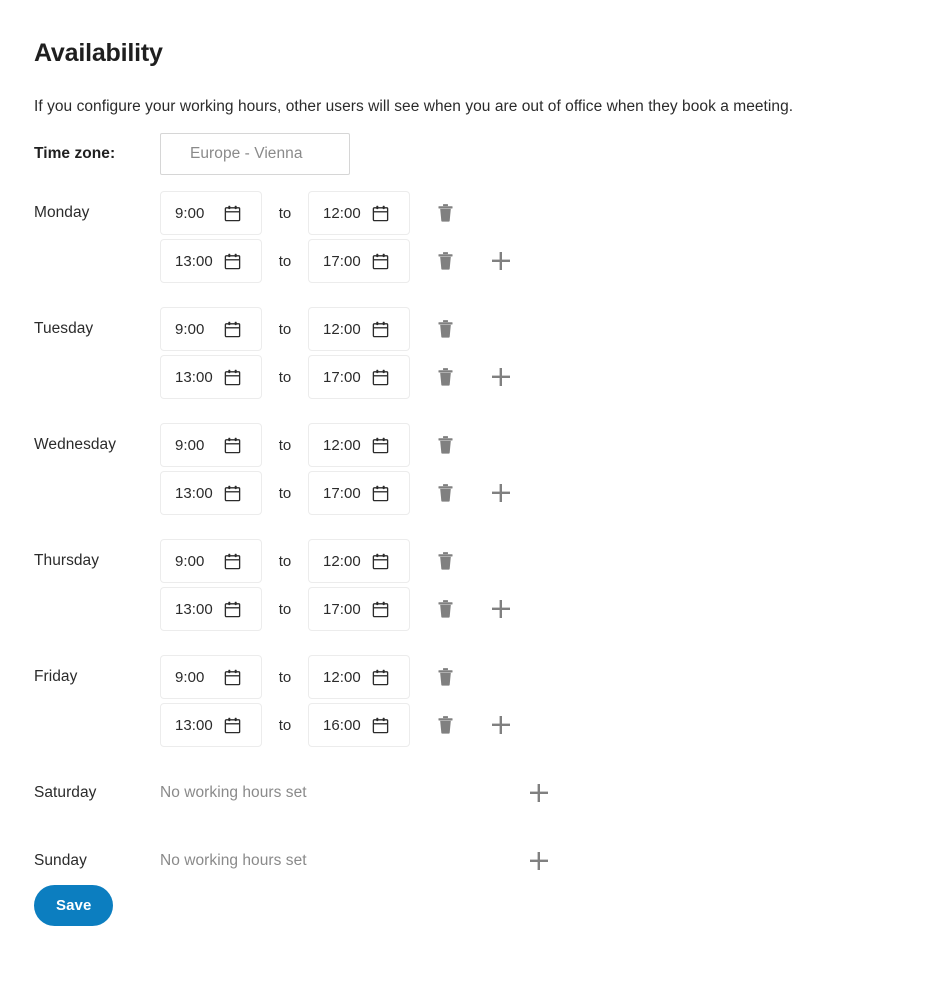 This screenshot has width=947, height=992. Describe the element at coordinates (339, 701) in the screenshot. I see `time-slot-list: 9:00 to 12:00 13:00 to 16:00` at that location.